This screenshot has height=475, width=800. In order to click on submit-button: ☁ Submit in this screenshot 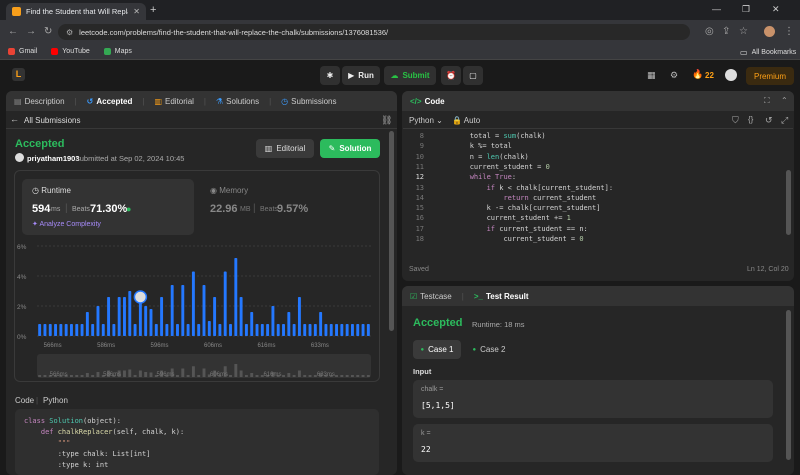, I will do `click(410, 75)`.